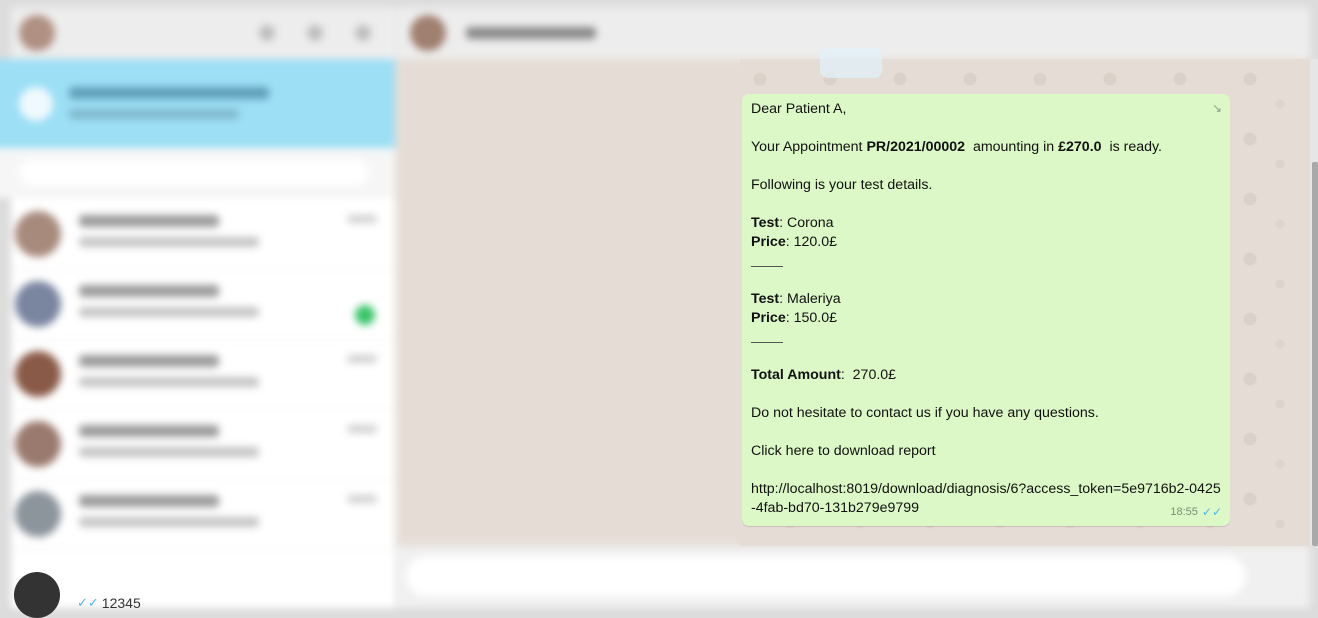  What do you see at coordinates (37, 33) in the screenshot?
I see `profile-avatar` at bounding box center [37, 33].